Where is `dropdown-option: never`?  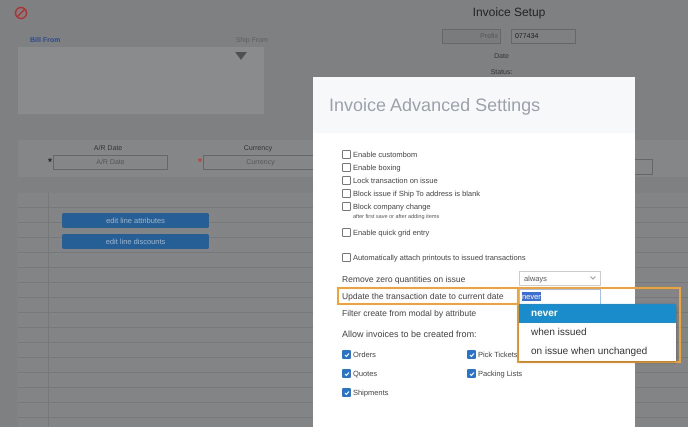 dropdown-option: never is located at coordinates (597, 313).